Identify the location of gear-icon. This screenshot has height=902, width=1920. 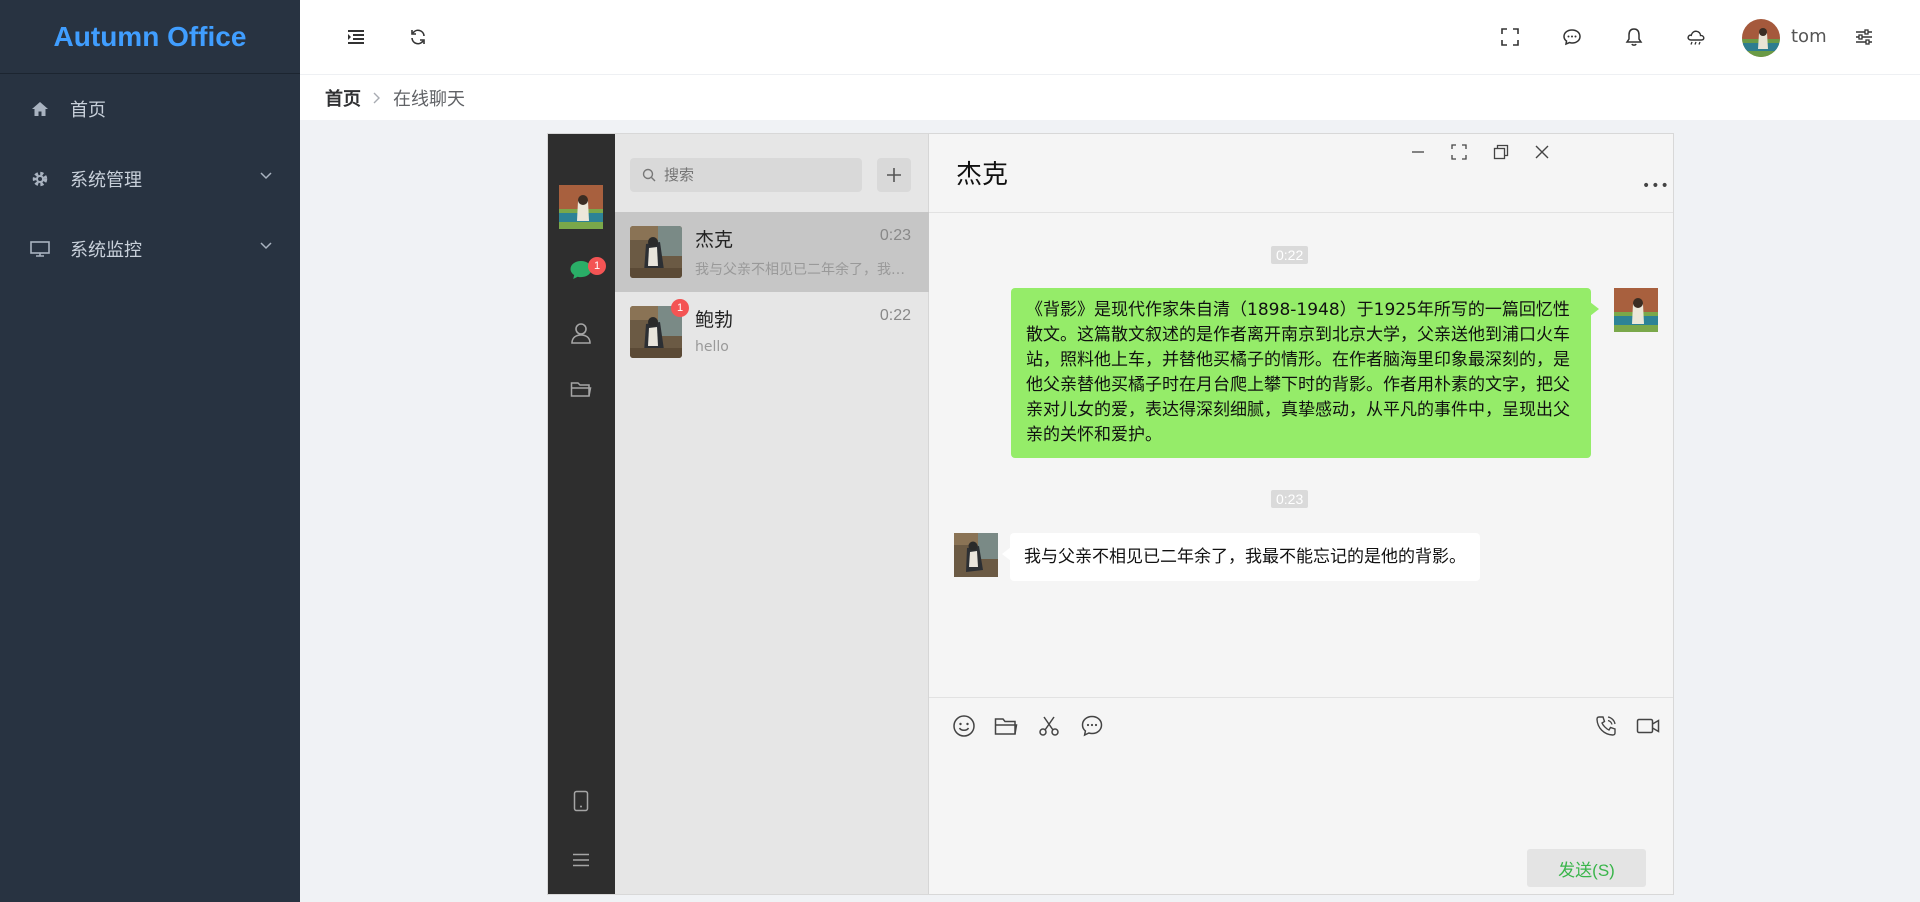
(40, 179).